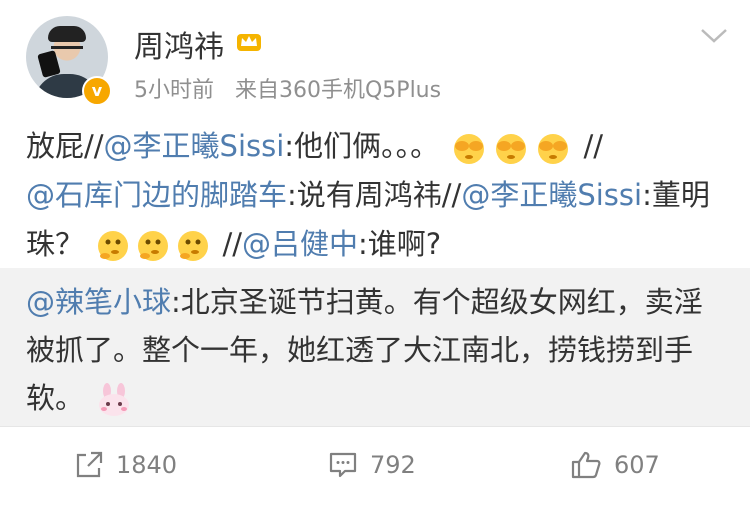  I want to click on comment-icon, so click(343, 465).